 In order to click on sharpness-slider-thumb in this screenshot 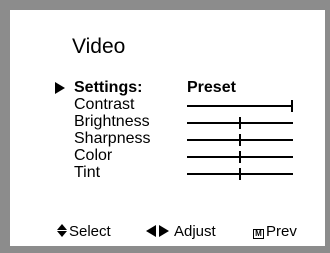, I will do `click(240, 140)`.